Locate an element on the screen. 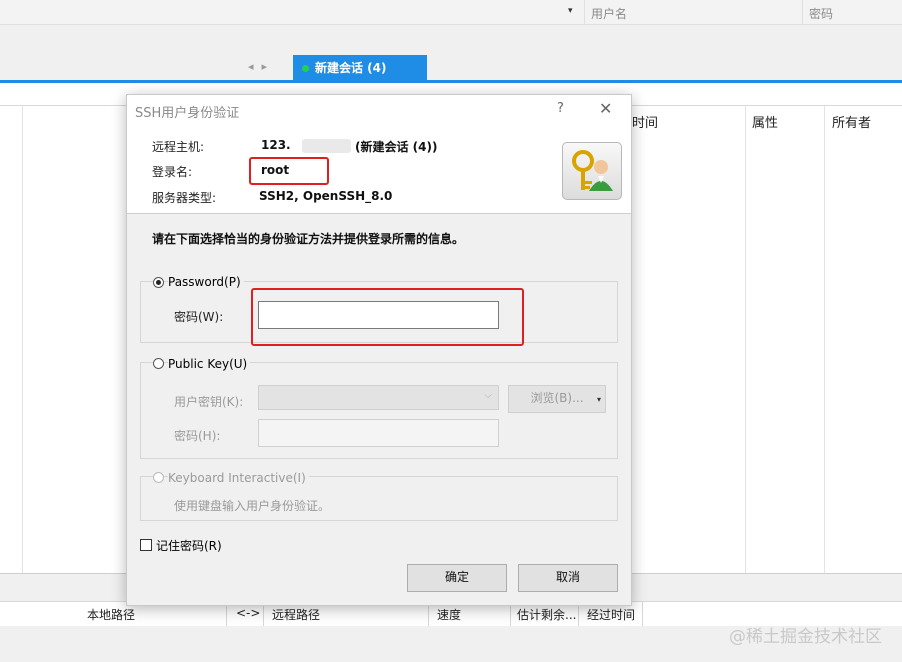 The height and width of the screenshot is (662, 902). login-name-label: 登录名: is located at coordinates (172, 172).